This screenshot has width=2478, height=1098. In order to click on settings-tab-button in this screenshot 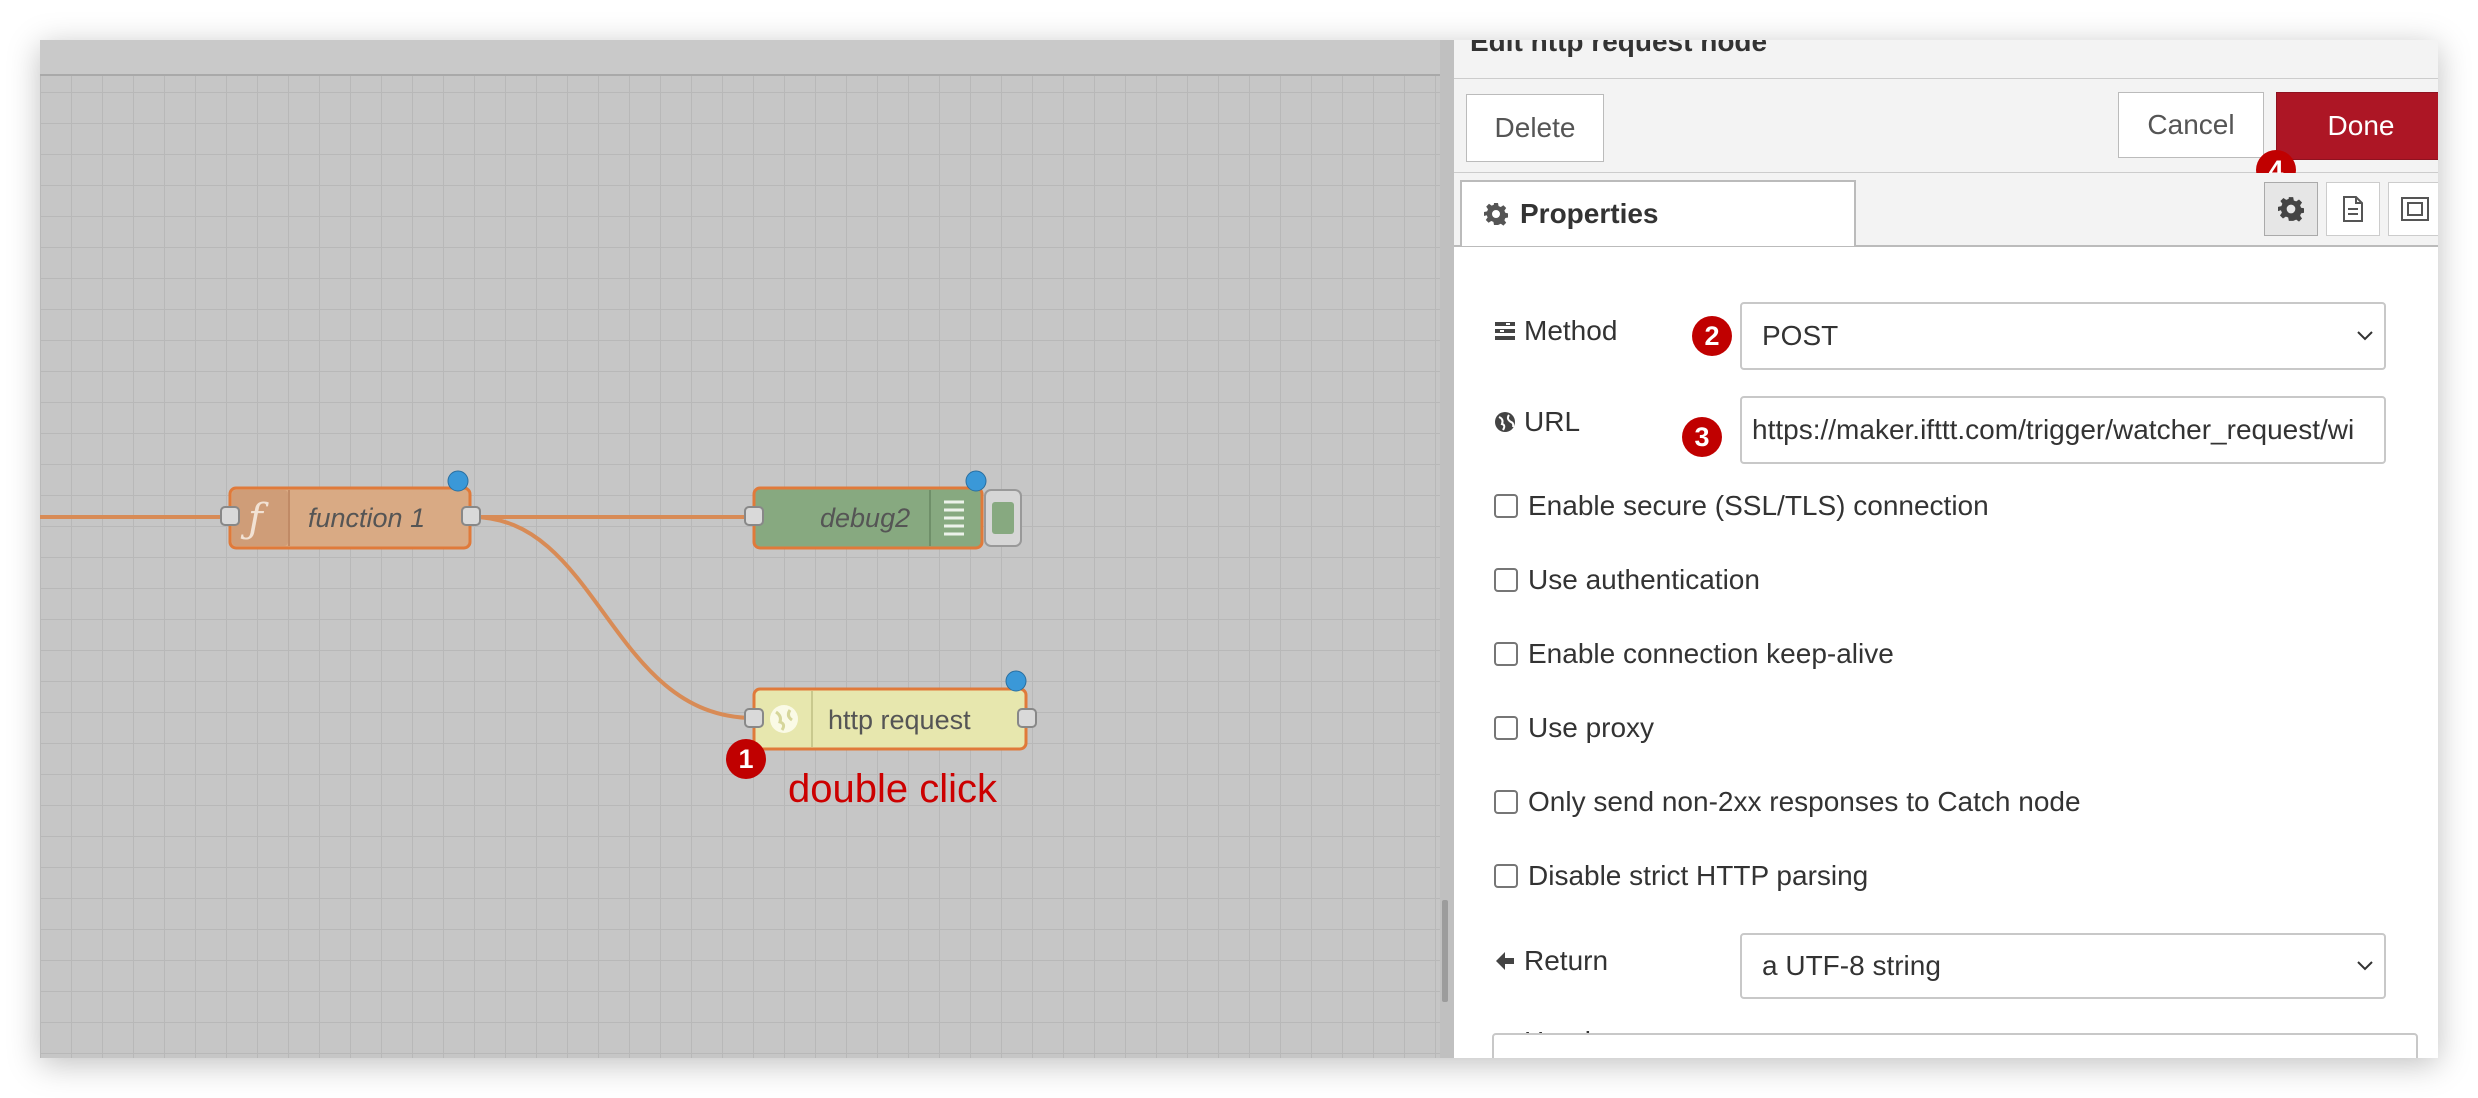, I will do `click(2291, 209)`.